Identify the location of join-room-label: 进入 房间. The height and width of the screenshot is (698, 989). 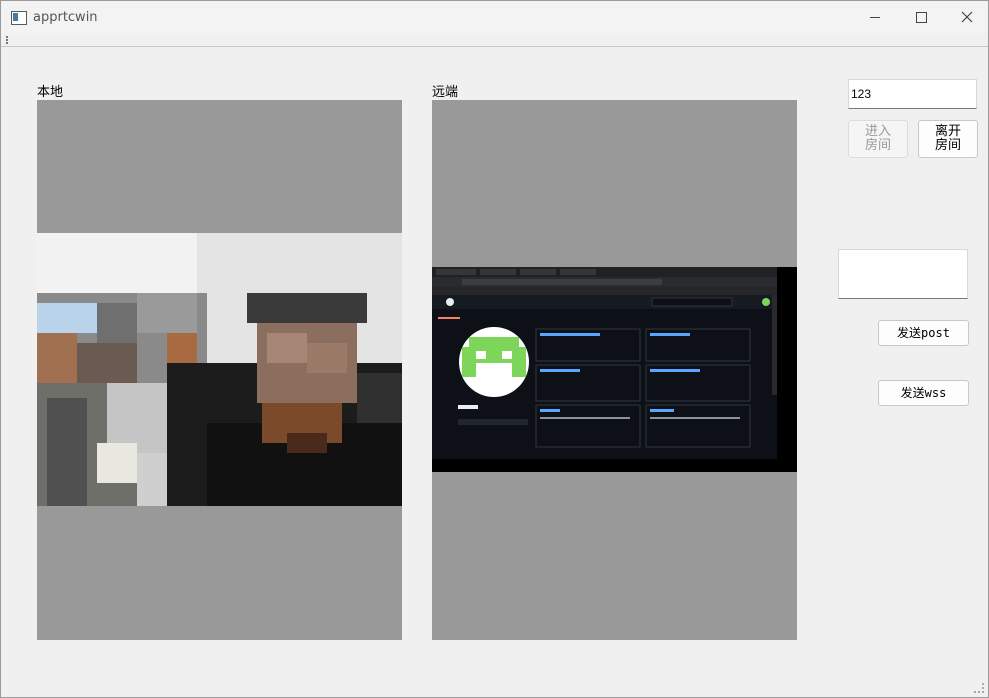
(877, 138).